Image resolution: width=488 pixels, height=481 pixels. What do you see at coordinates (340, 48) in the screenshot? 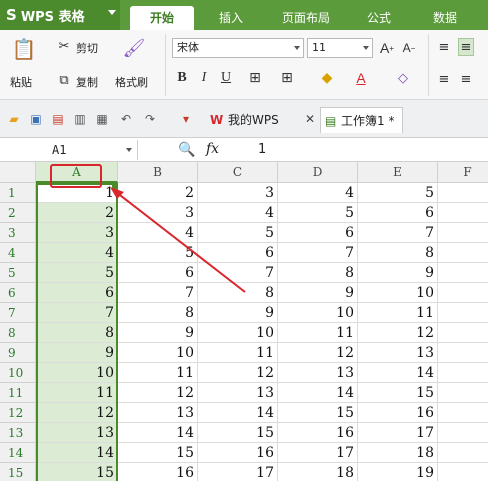
I see `font-size-select: 11` at bounding box center [340, 48].